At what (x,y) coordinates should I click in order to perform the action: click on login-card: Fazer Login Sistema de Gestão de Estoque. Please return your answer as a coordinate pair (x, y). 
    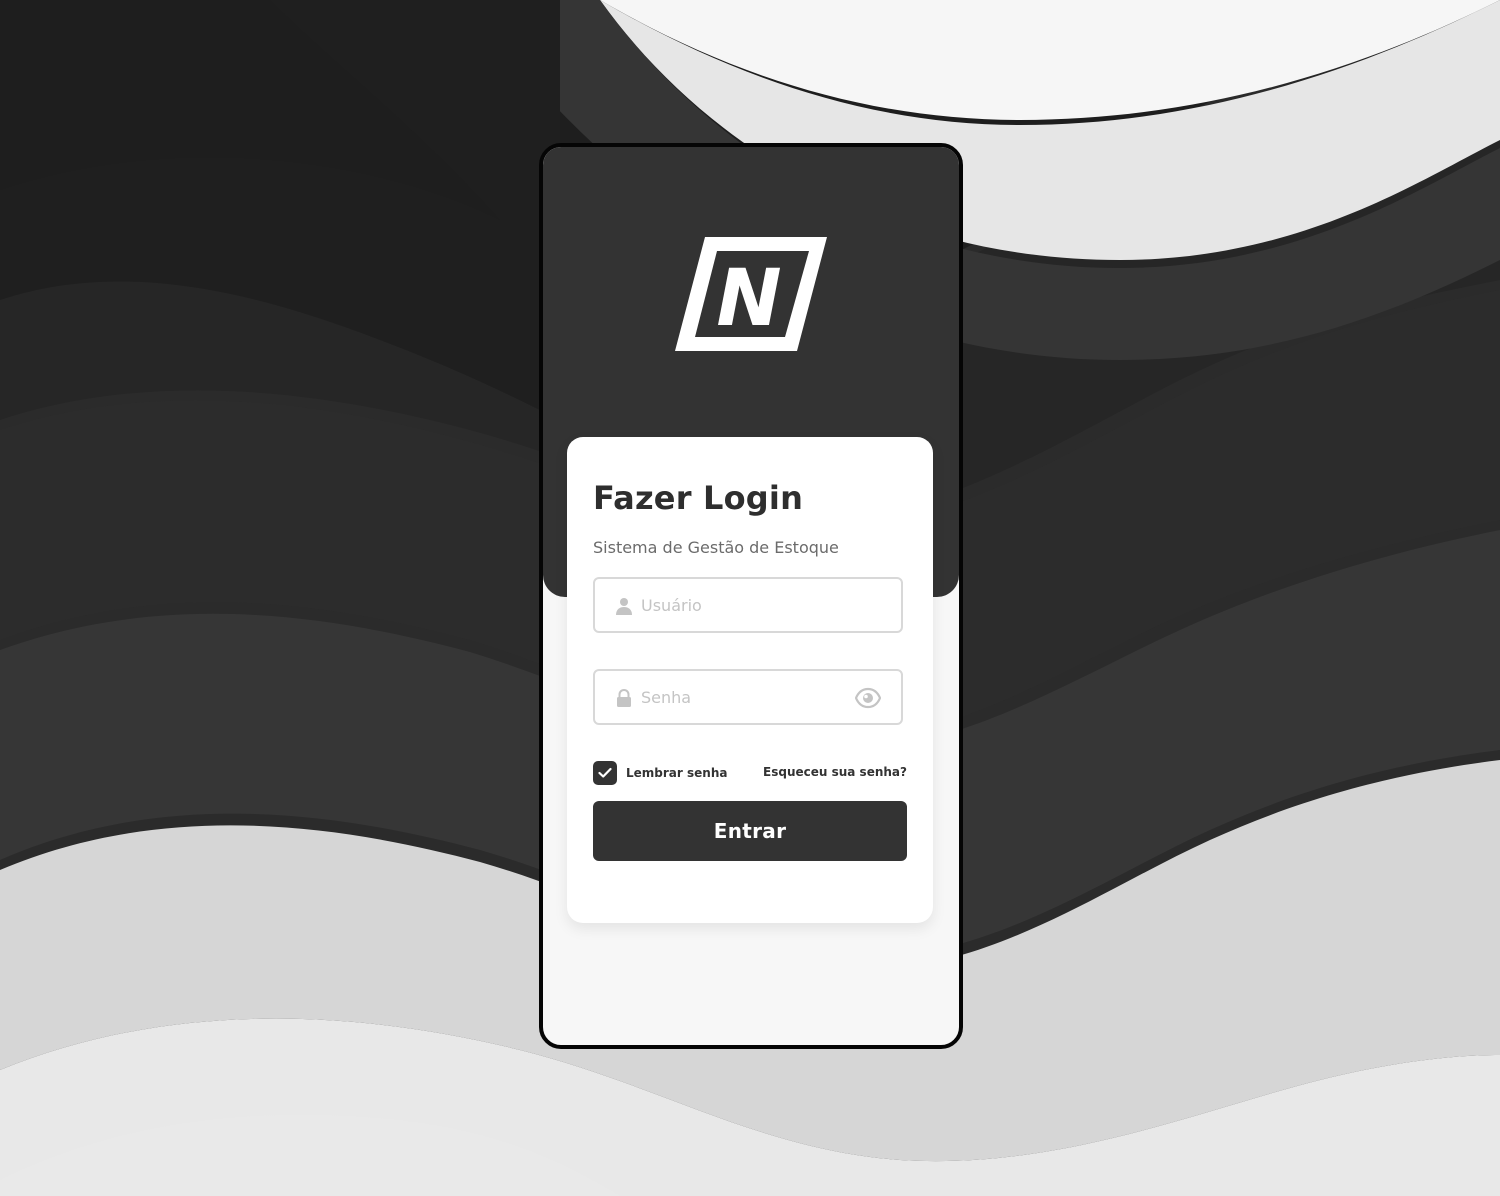
    Looking at the image, I should click on (750, 680).